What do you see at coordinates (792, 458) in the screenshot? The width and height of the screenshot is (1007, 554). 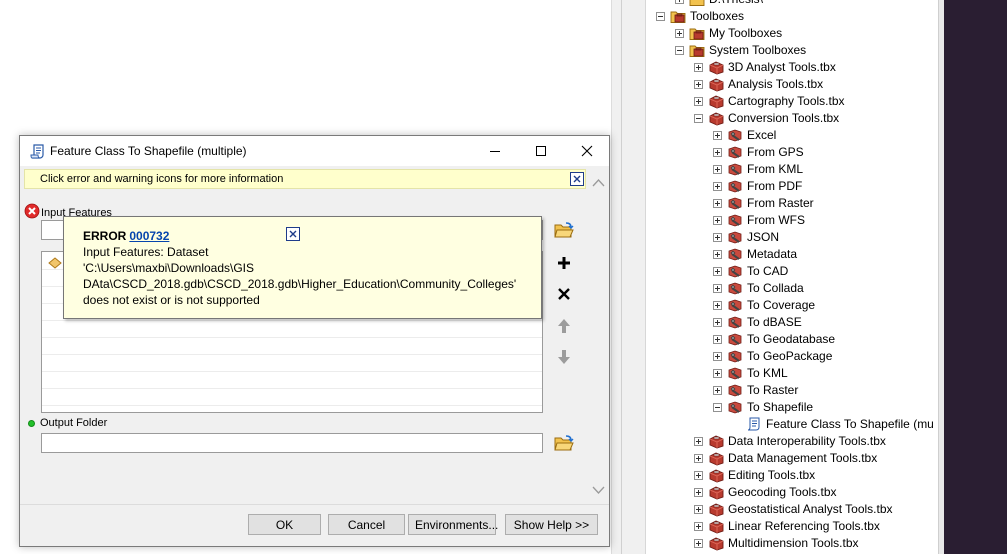 I see `tree-item: Data Management Tools.tbx` at bounding box center [792, 458].